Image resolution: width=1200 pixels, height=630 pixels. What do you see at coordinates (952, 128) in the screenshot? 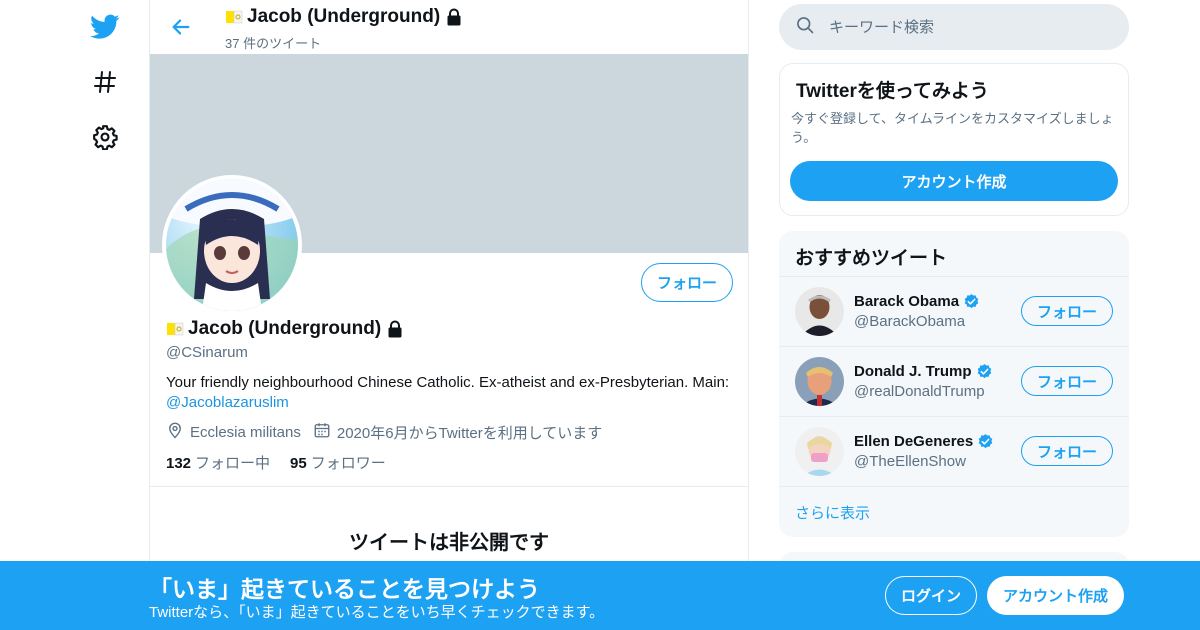
I see `signup-card-description: 今すぐ登録して、タイムラインをカスタマイズしましょう。` at bounding box center [952, 128].